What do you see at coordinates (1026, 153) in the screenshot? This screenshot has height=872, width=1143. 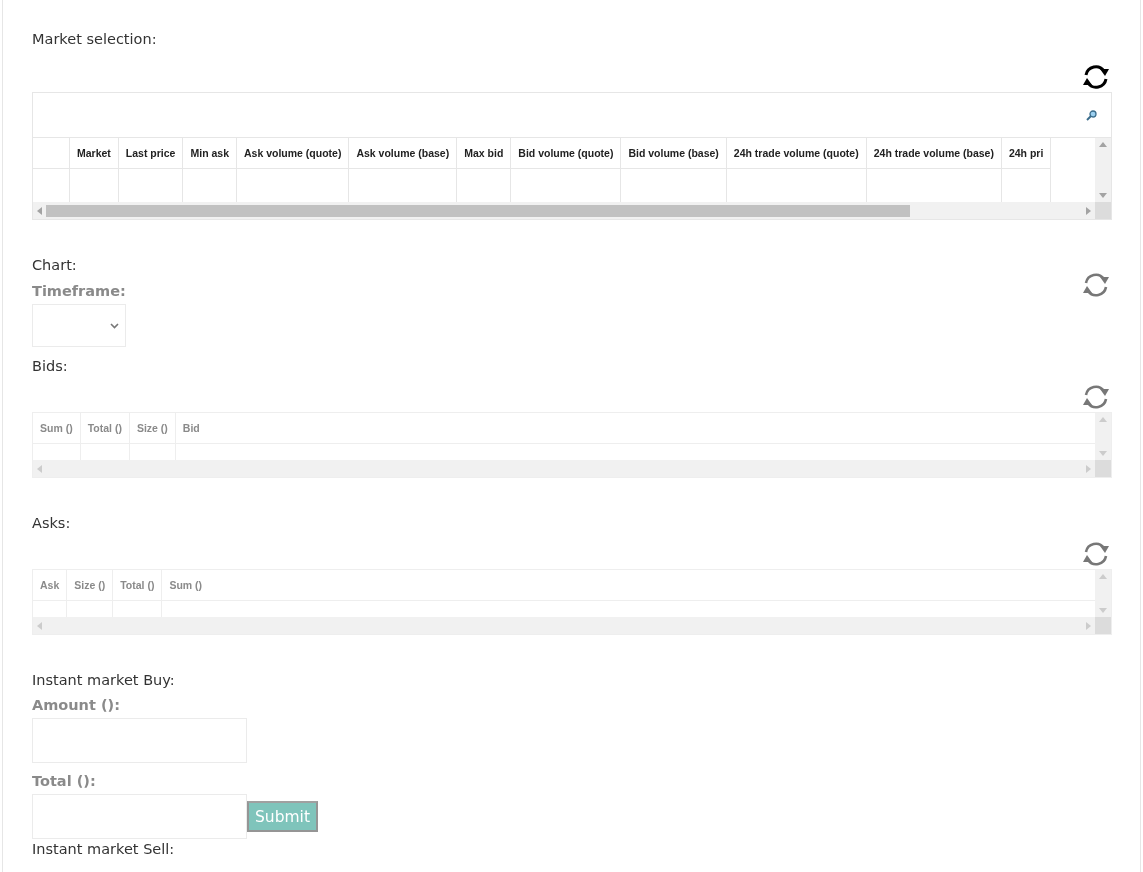 I see `column-header: 24h pri` at bounding box center [1026, 153].